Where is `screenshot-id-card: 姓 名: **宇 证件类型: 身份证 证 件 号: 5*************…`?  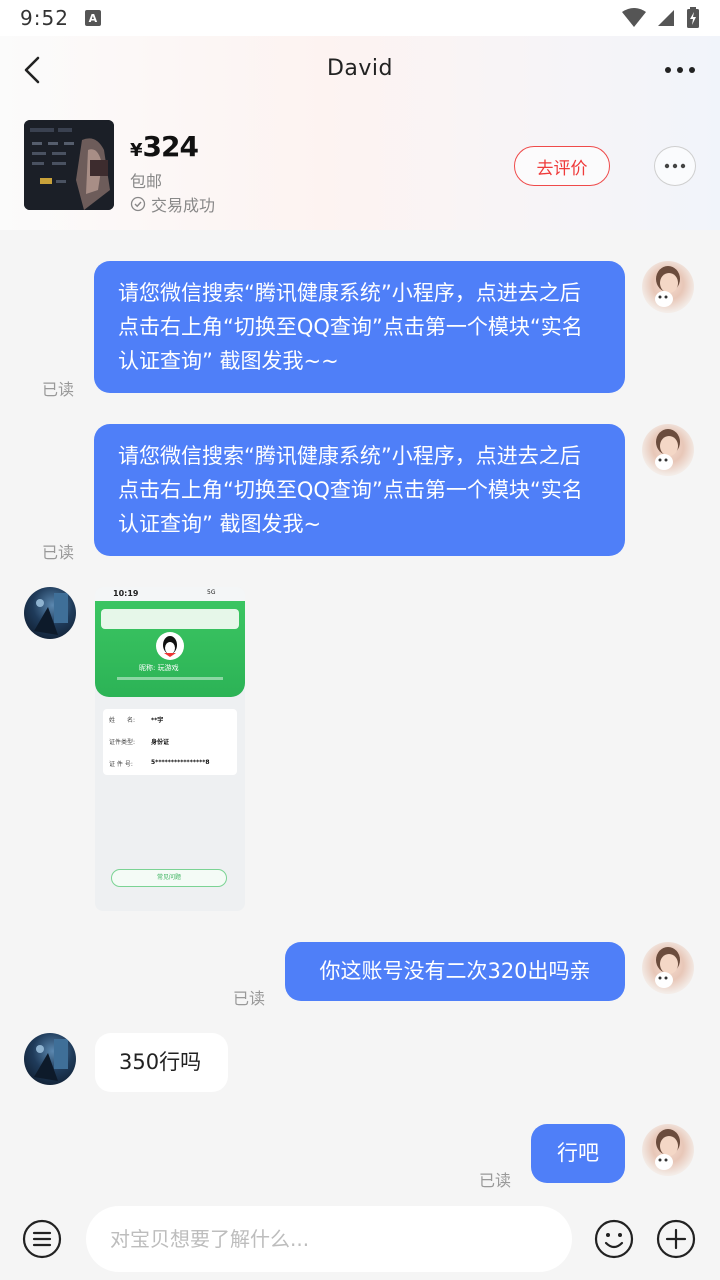
screenshot-id-card: 姓 名: **宇 证件类型: 身份证 证 件 号: 5*************… is located at coordinates (170, 742).